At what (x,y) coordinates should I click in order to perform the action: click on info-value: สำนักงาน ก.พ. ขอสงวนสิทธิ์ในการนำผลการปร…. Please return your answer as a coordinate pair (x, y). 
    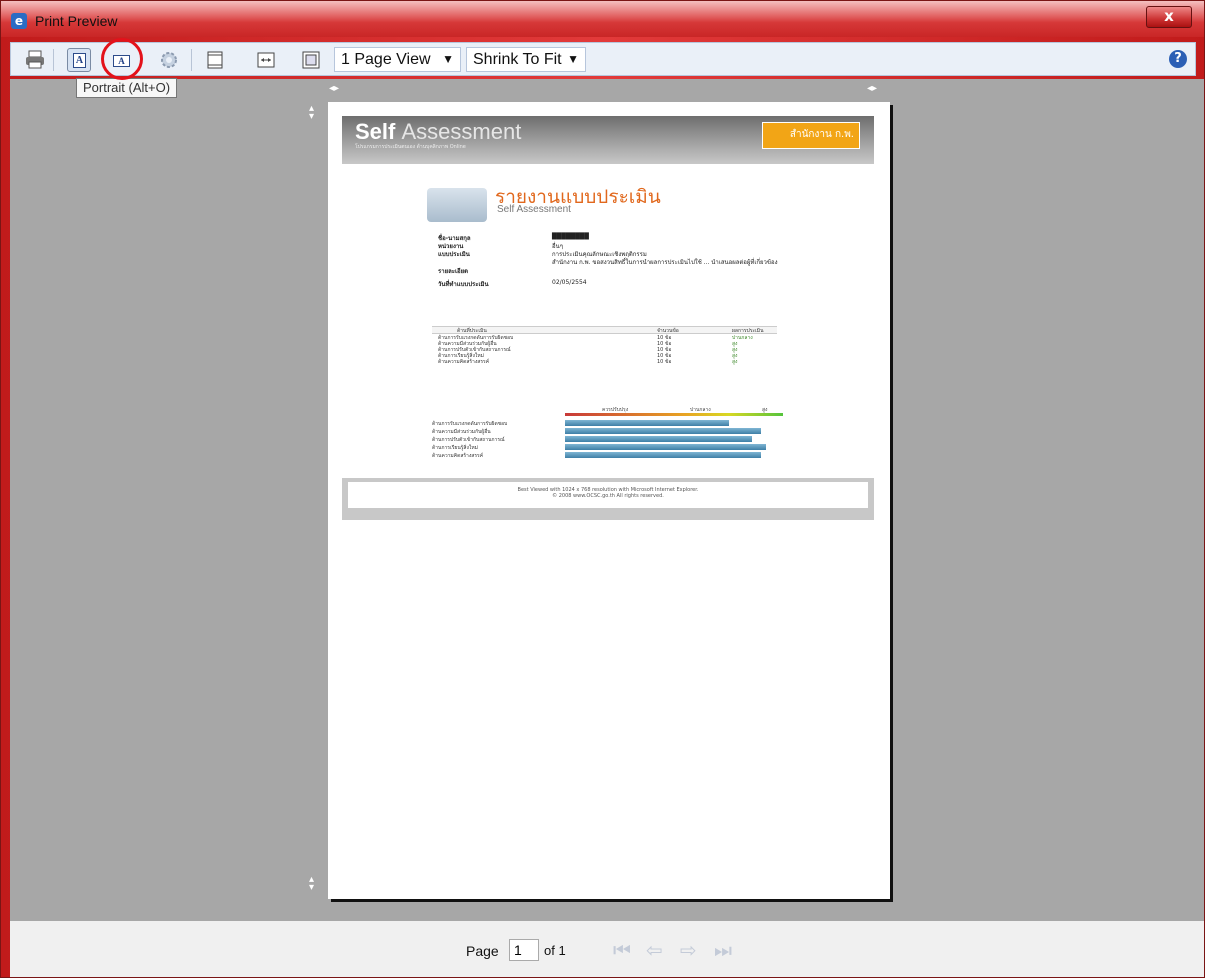
    Looking at the image, I should click on (665, 262).